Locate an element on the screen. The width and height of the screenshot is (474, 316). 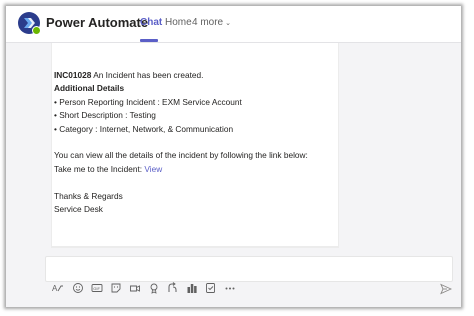
view-incident-link: View is located at coordinates (153, 169).